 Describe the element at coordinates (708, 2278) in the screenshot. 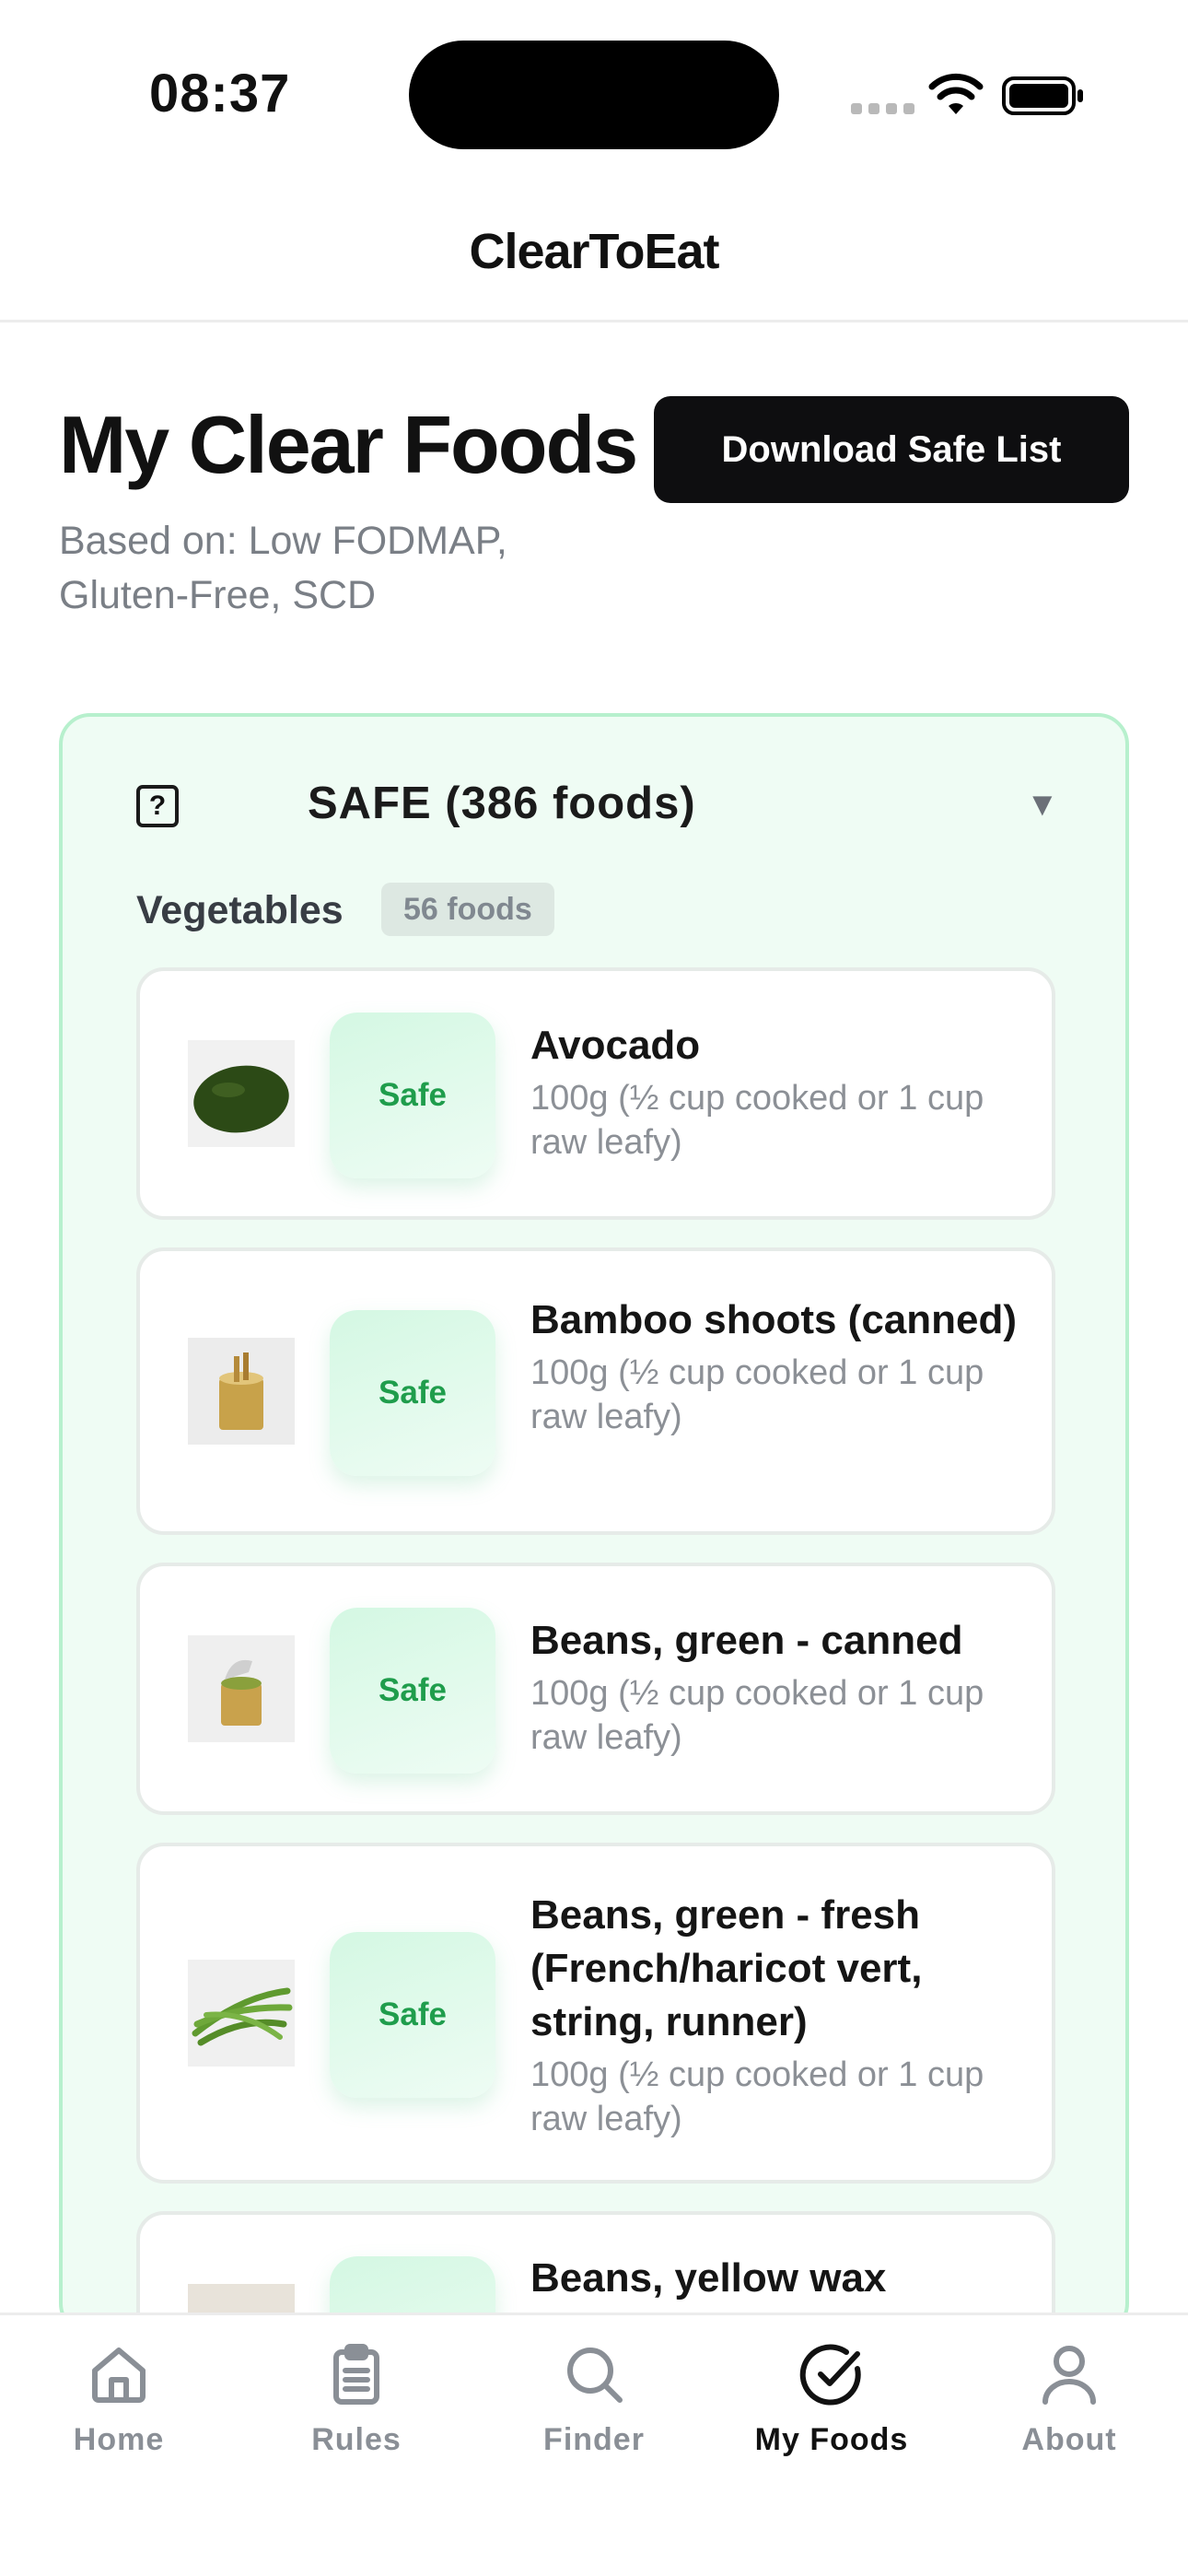

I see `food-name: Beans, yellow wax` at that location.